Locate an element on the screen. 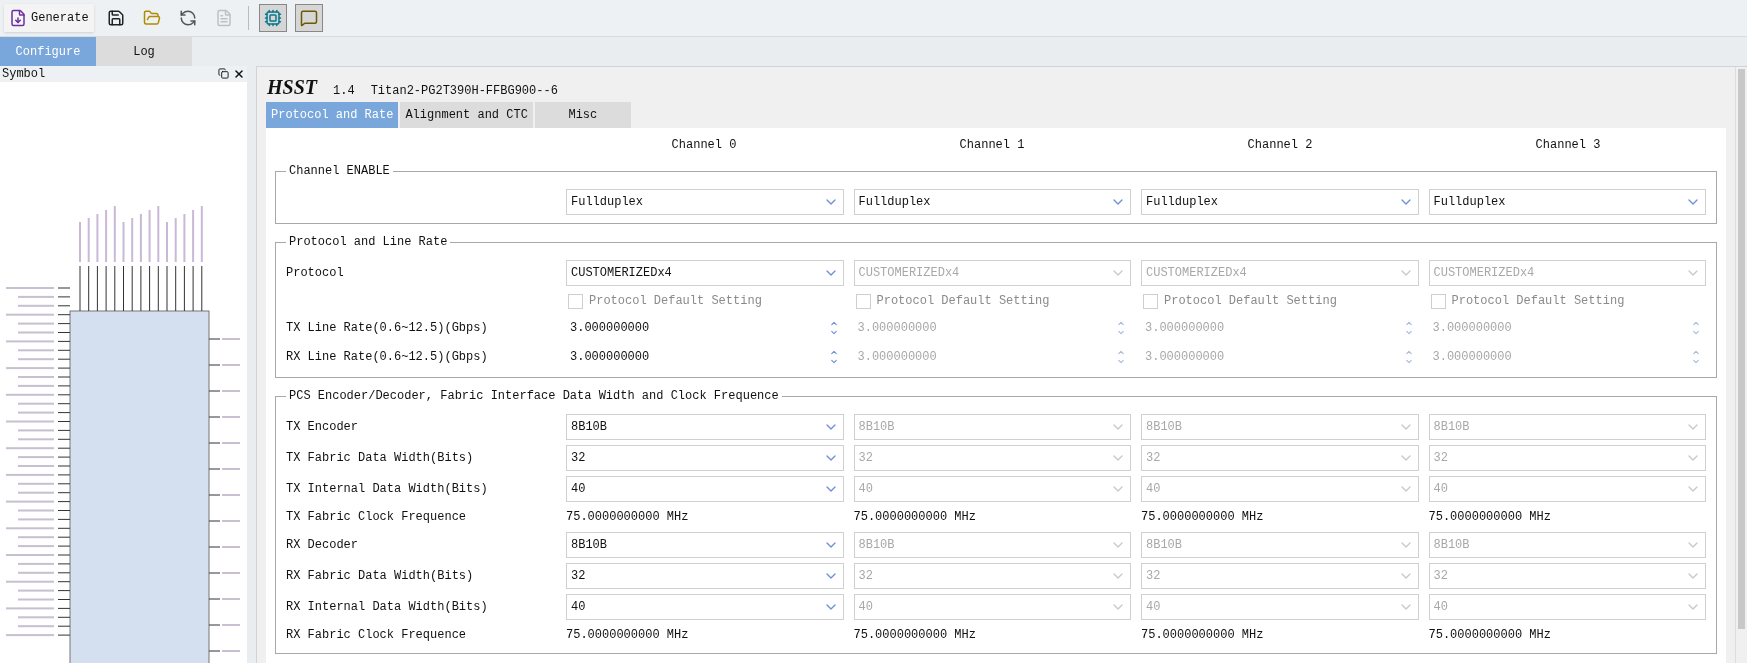 This screenshot has height=663, width=1747. field-label: TX Line Rate(0.6~12.5)(Gbps) is located at coordinates (387, 328).